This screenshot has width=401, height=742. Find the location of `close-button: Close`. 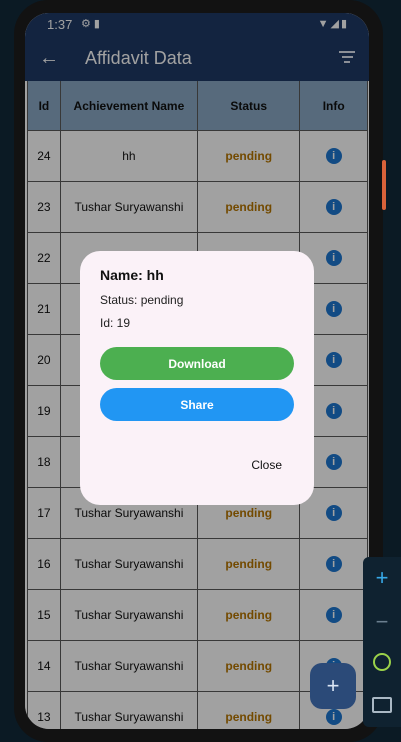

close-button: Close is located at coordinates (266, 465).